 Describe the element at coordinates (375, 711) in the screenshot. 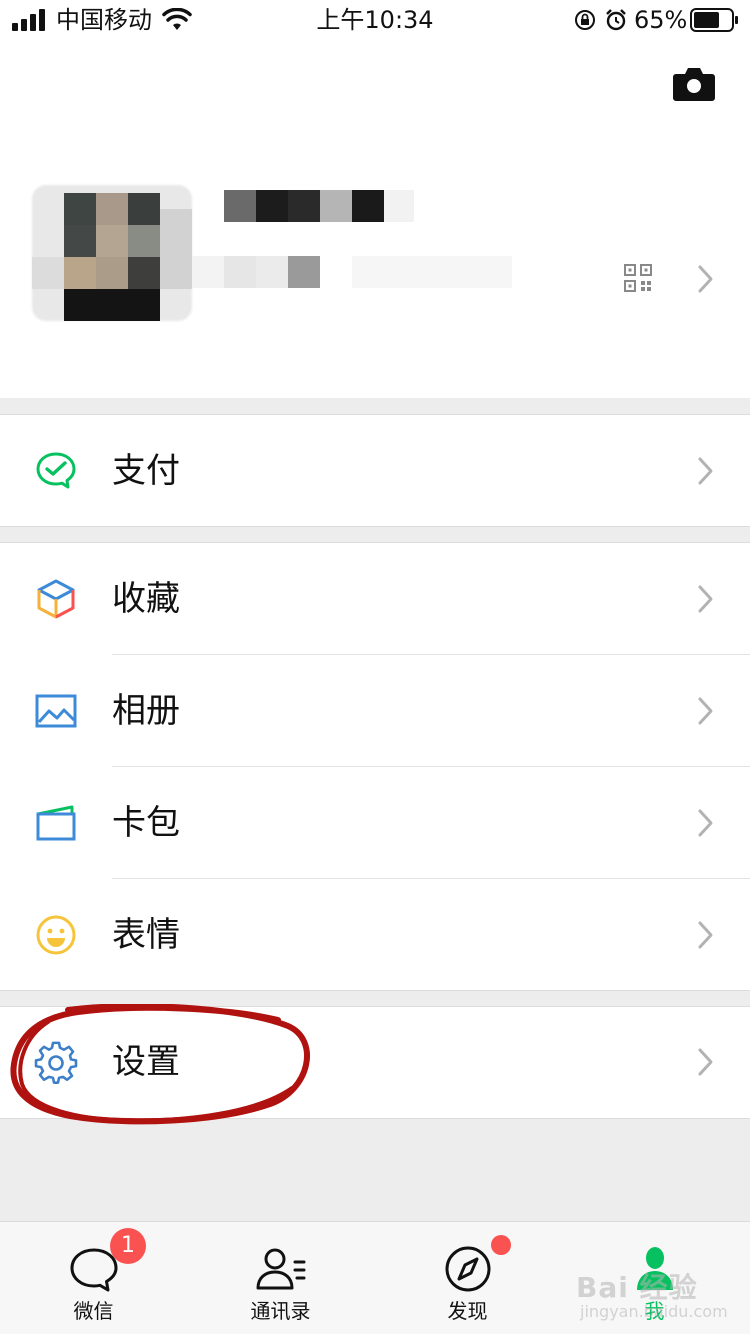

I see `menu-item-album: 相册` at that location.